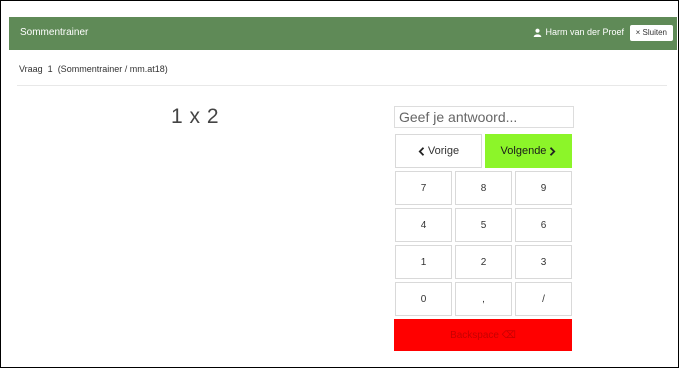 This screenshot has height=368, width=679. What do you see at coordinates (543, 225) in the screenshot?
I see `key-6: 6` at bounding box center [543, 225].